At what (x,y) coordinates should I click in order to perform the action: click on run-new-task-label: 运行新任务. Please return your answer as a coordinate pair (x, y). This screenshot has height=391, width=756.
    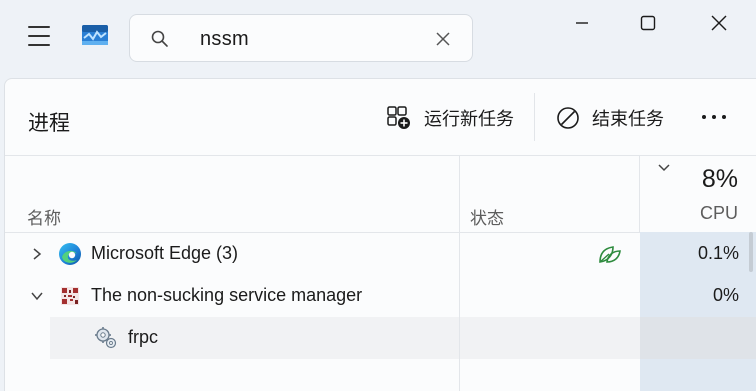
    Looking at the image, I should click on (469, 119).